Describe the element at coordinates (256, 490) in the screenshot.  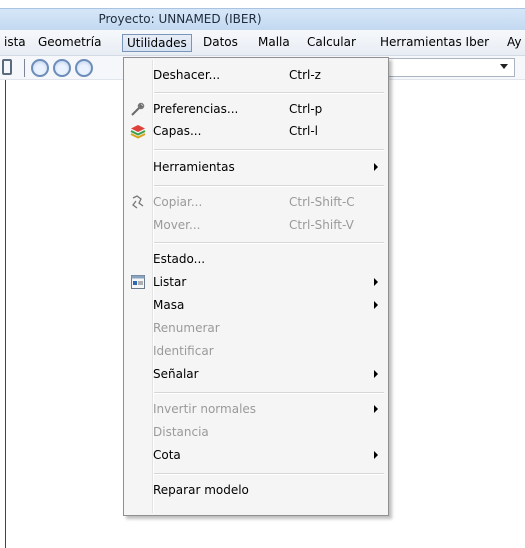
I see `menu-item-reparar-modelo: Reparar modelo` at that location.